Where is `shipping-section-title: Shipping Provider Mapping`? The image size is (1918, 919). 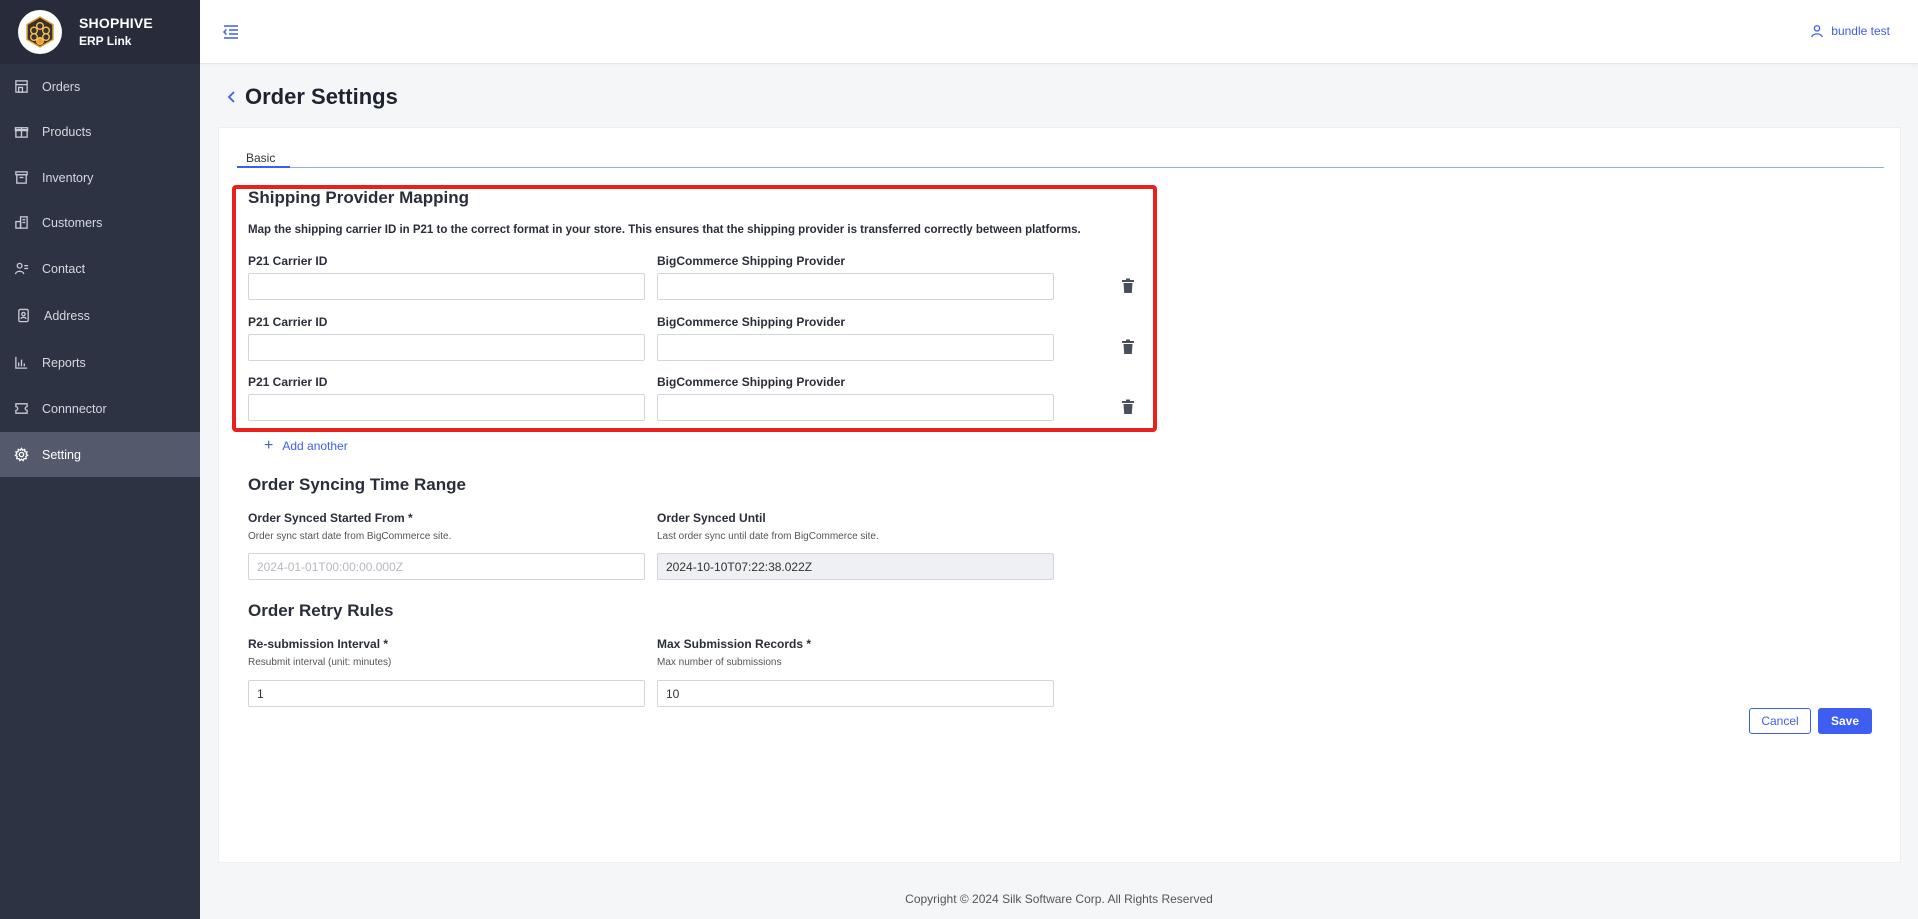 shipping-section-title: Shipping Provider Mapping is located at coordinates (358, 197).